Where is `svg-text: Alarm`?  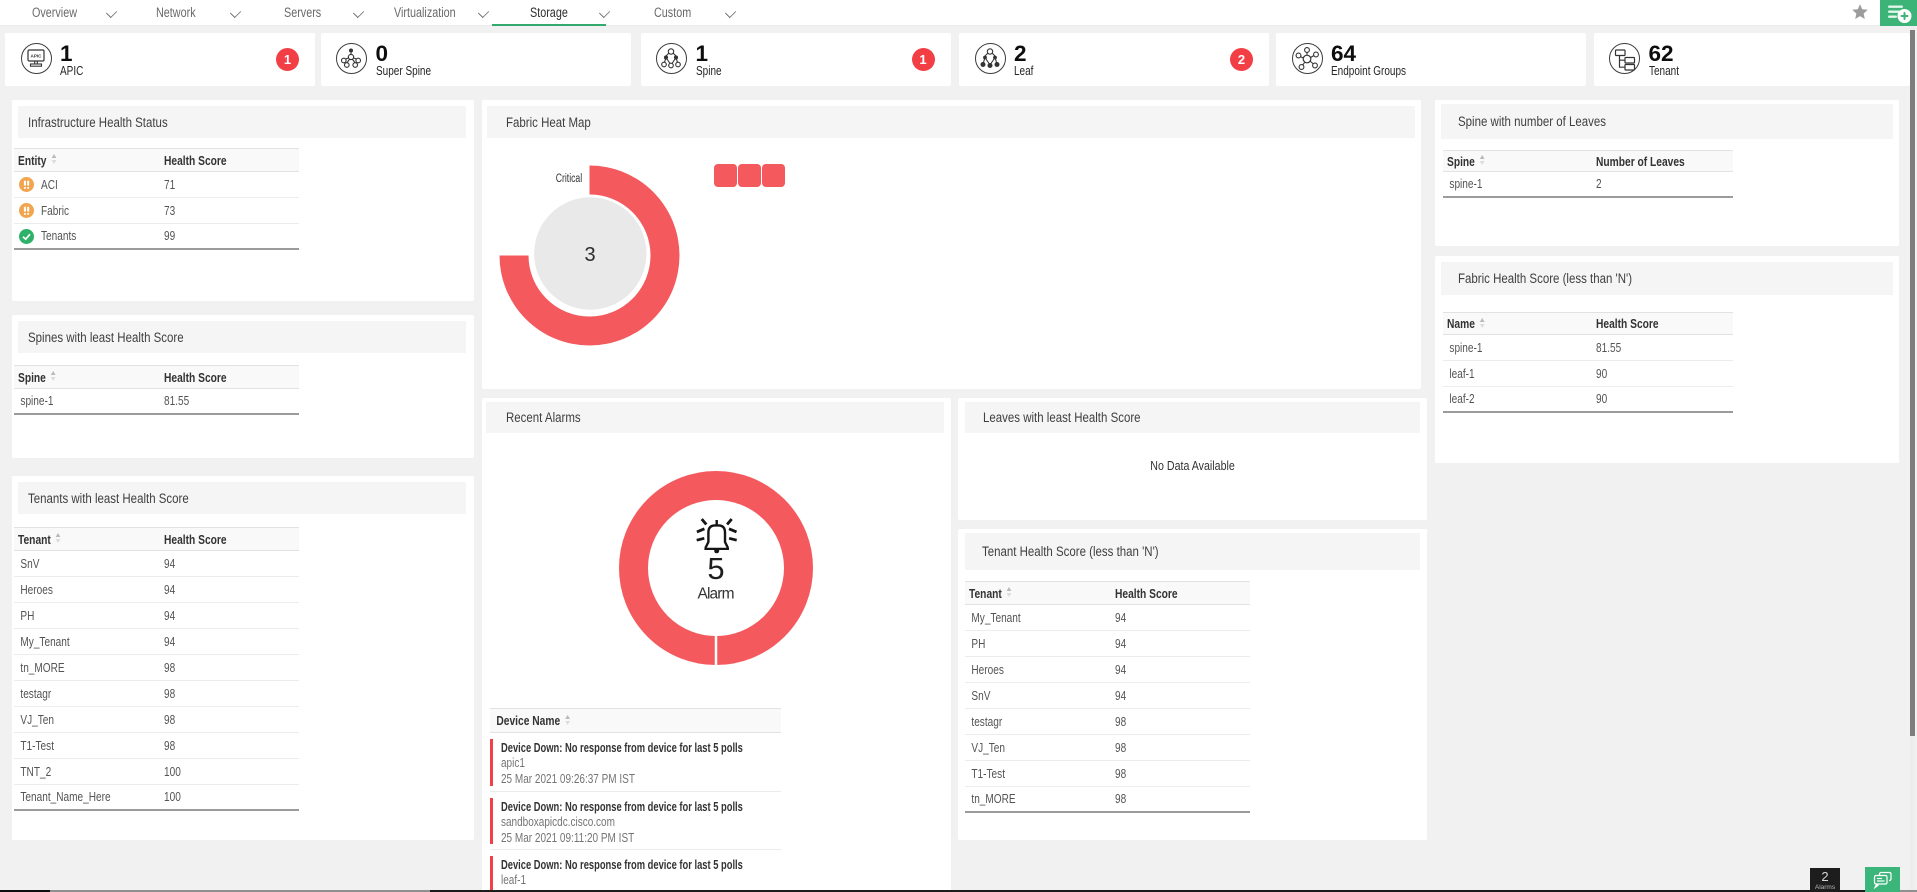 svg-text: Alarm is located at coordinates (716, 594).